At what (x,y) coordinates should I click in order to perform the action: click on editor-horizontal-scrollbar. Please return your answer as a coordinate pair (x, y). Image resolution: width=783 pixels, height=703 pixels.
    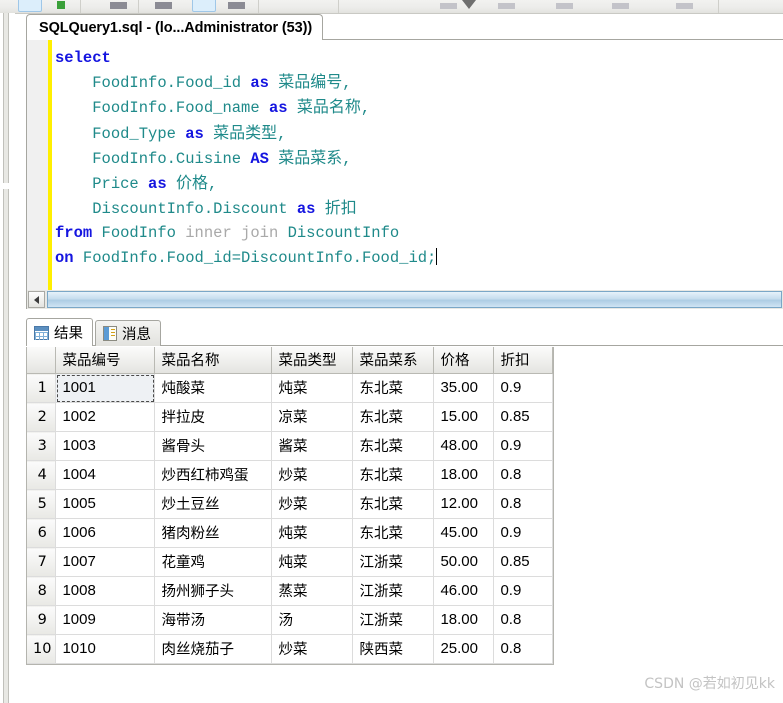
    Looking at the image, I should click on (404, 299).